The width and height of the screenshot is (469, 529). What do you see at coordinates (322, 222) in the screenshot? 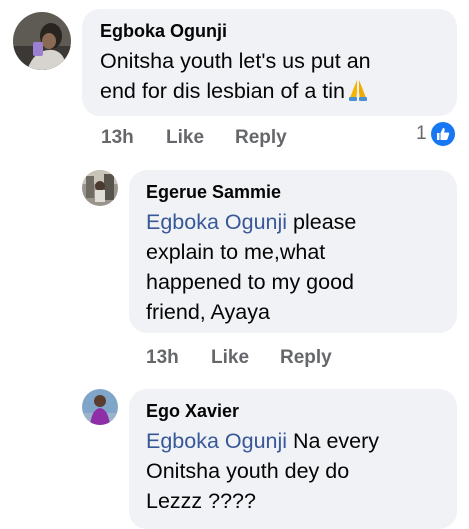
I see `comment-line-rest: please` at bounding box center [322, 222].